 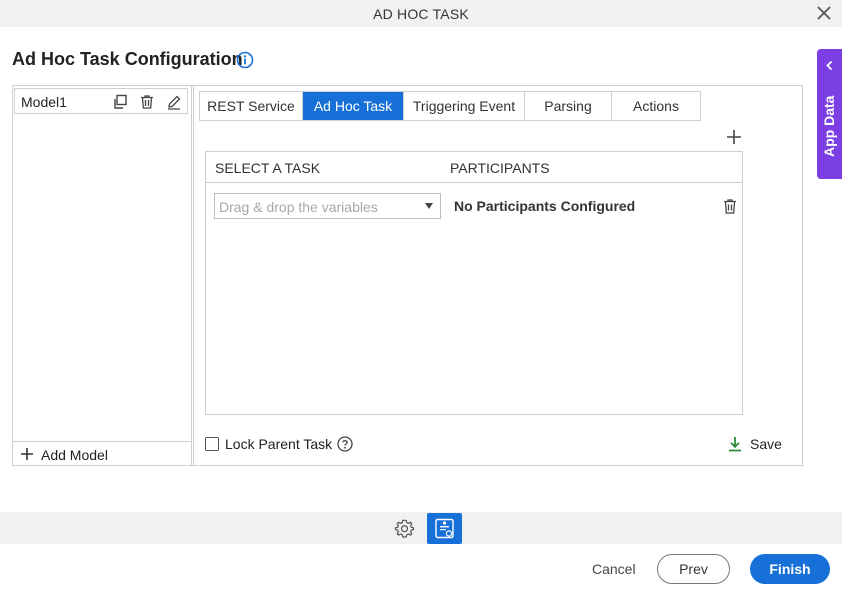 I want to click on tab-parsing: Parsing, so click(x=568, y=106).